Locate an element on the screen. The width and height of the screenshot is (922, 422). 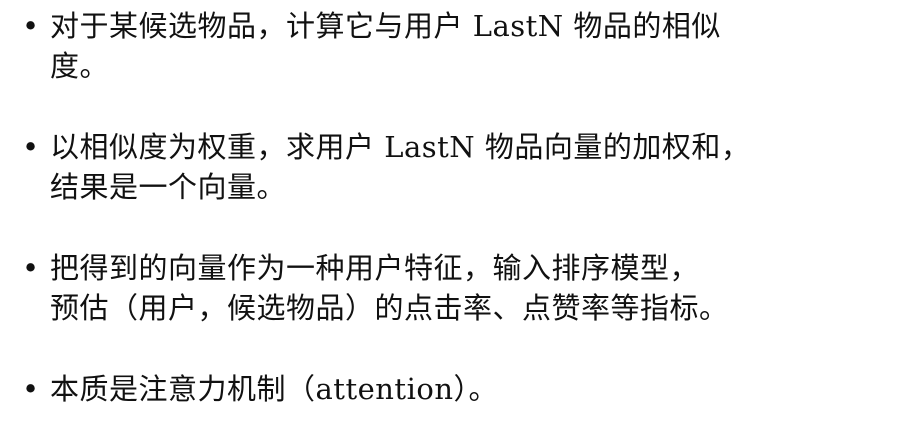
bullet-text-line: 本质是注意力机制（attention）。 is located at coordinates (274, 389).